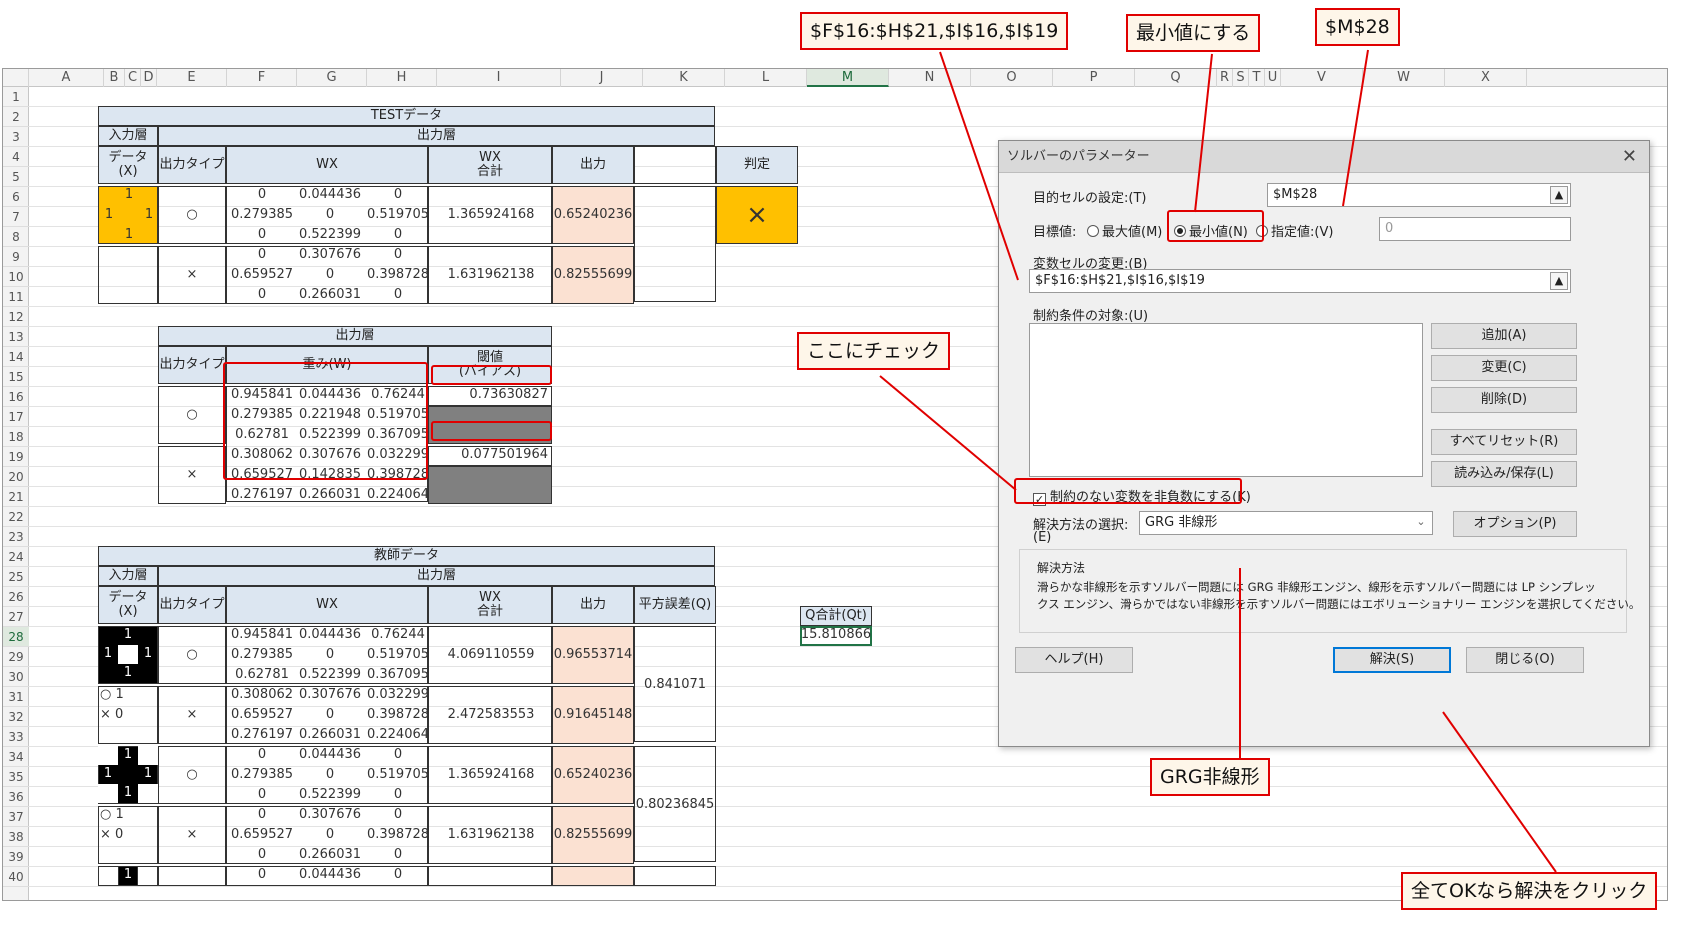 The height and width of the screenshot is (927, 1693). Describe the element at coordinates (16, 477) in the screenshot. I see `row-header-20: 20` at that location.